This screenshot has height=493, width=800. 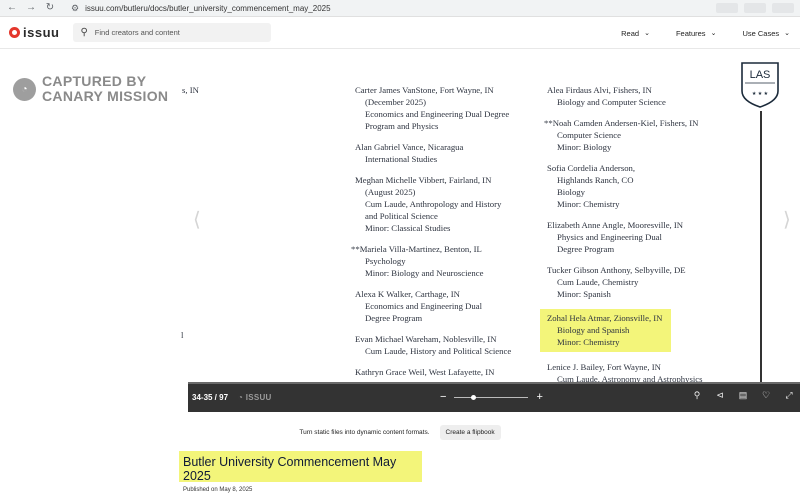 What do you see at coordinates (789, 395) in the screenshot?
I see `fullscreen-icon: ⤢` at bounding box center [789, 395].